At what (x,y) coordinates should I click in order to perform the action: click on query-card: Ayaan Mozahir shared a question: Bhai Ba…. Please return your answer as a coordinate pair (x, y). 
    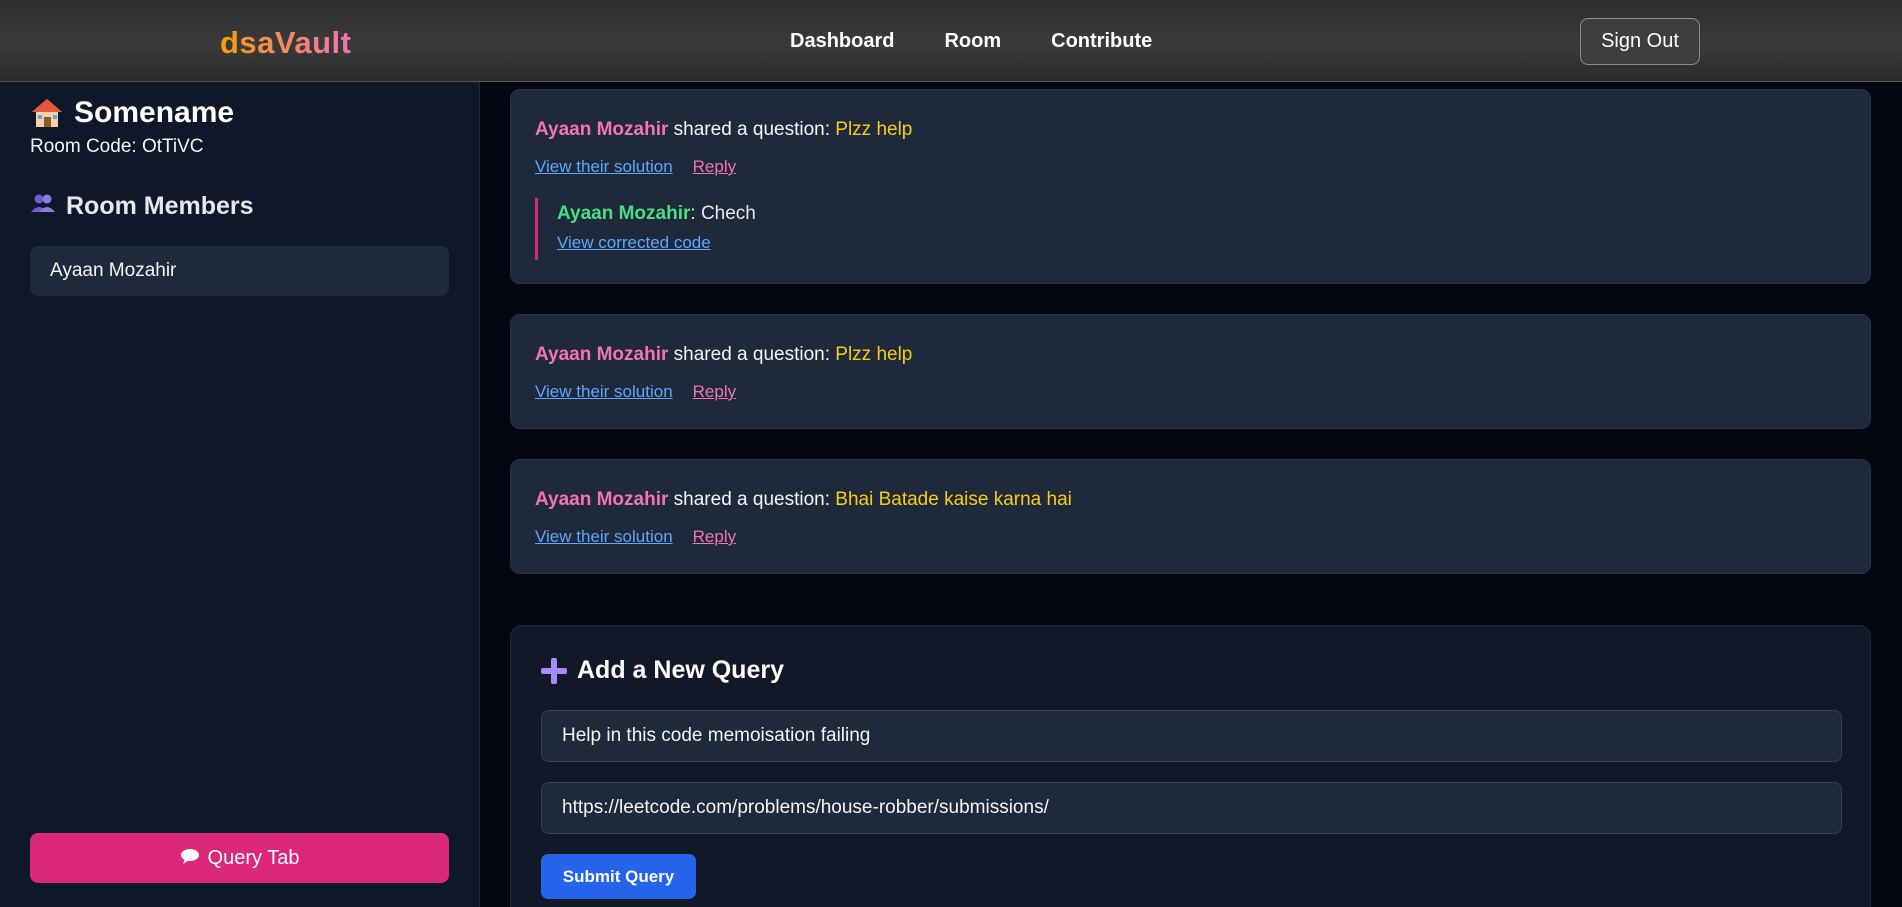
    Looking at the image, I should click on (1190, 516).